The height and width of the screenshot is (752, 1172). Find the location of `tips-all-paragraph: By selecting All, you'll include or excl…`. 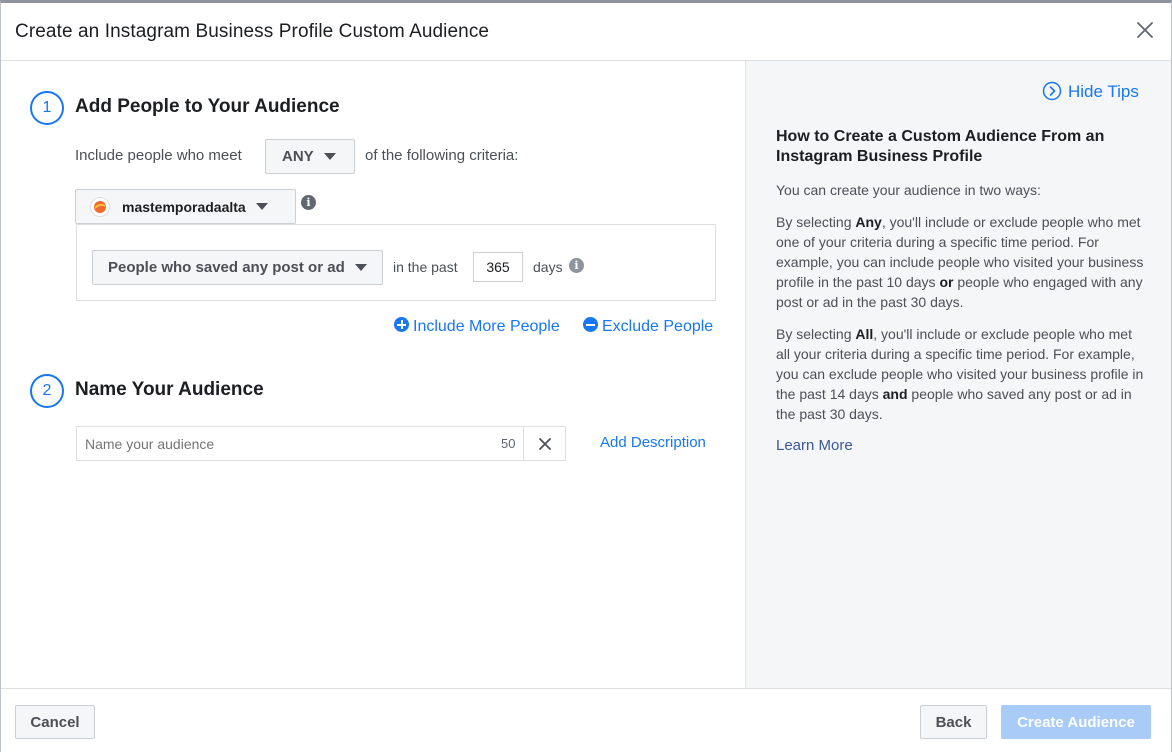

tips-all-paragraph: By selecting All, you'll include or excl… is located at coordinates (960, 374).